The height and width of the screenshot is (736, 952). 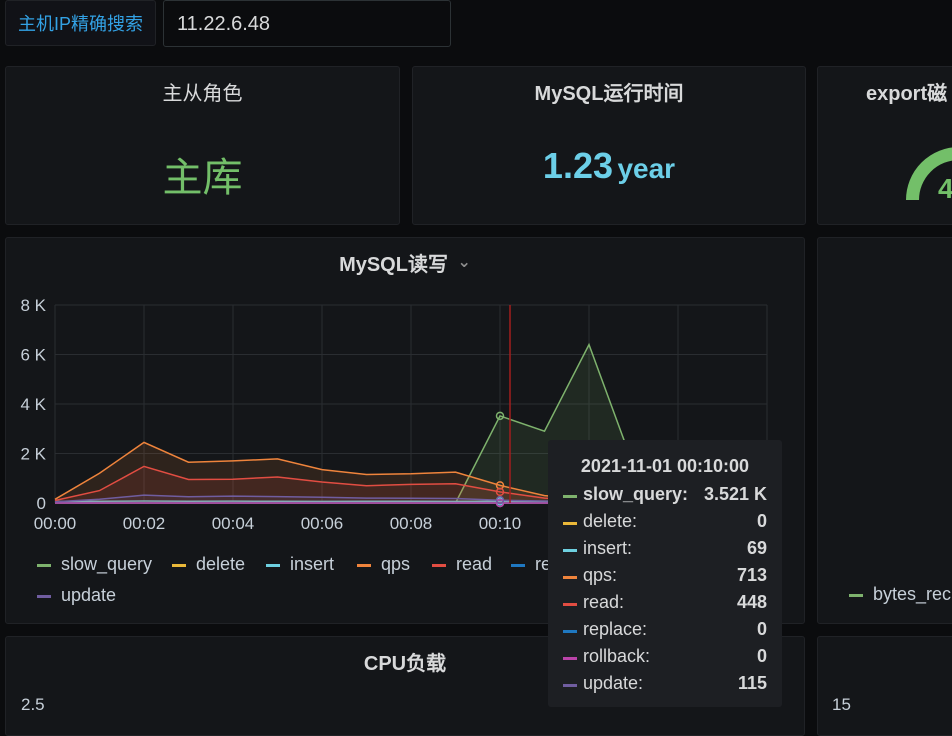 What do you see at coordinates (912, 594) in the screenshot?
I see `legend-label: bytes_rec` at bounding box center [912, 594].